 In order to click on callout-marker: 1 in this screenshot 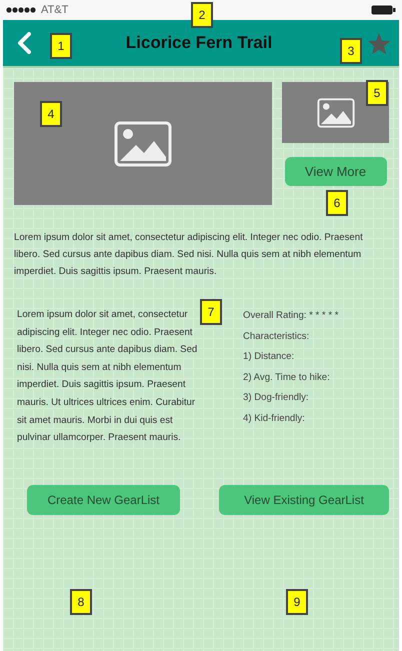, I will do `click(61, 46)`.